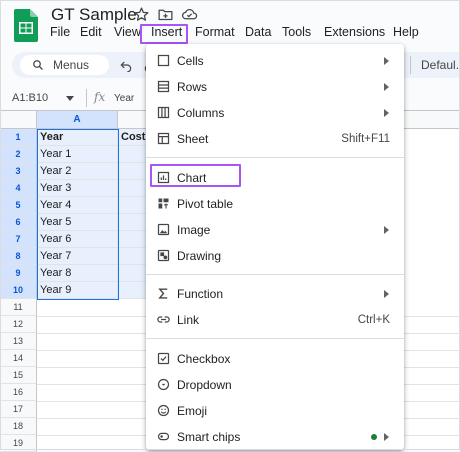  Describe the element at coordinates (18, 443) in the screenshot. I see `row-header: 19` at that location.